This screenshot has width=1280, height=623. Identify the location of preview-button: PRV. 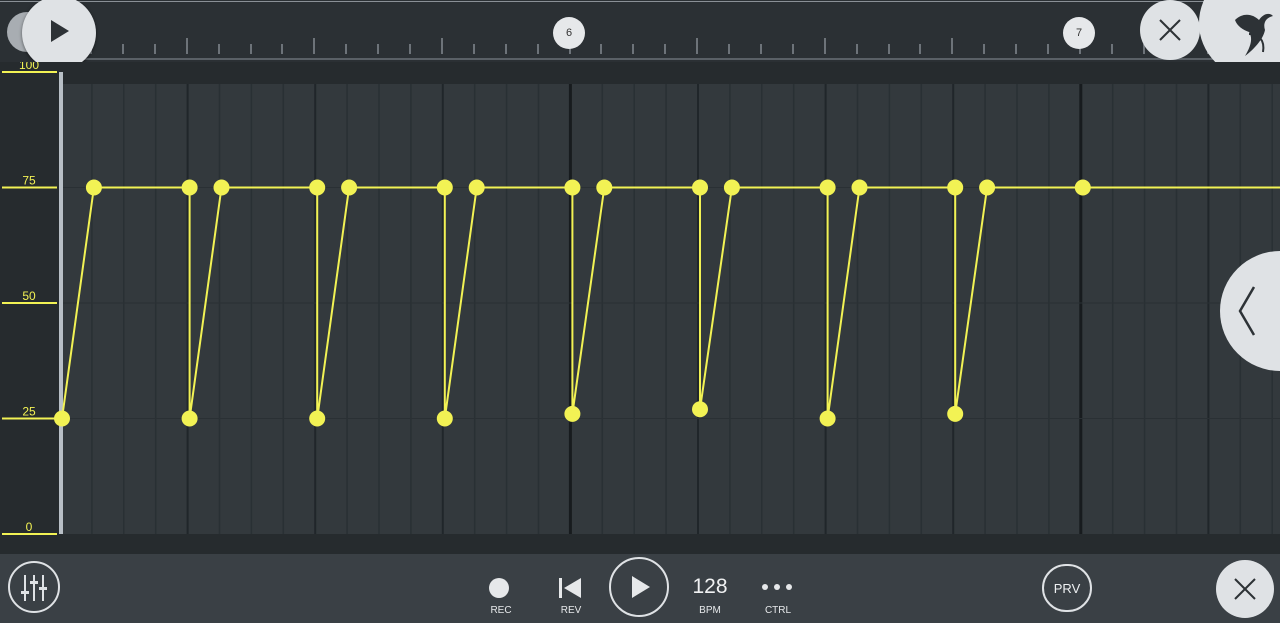
(1067, 588).